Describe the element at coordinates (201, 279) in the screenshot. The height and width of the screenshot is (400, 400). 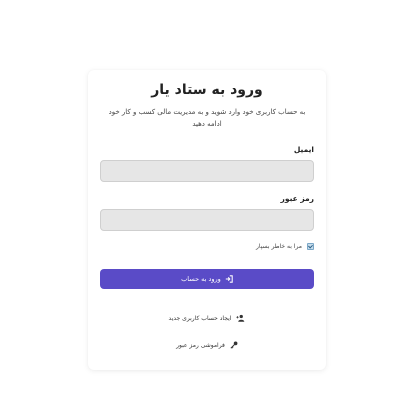
I see `login-button-label: ورود به حساب` at that location.